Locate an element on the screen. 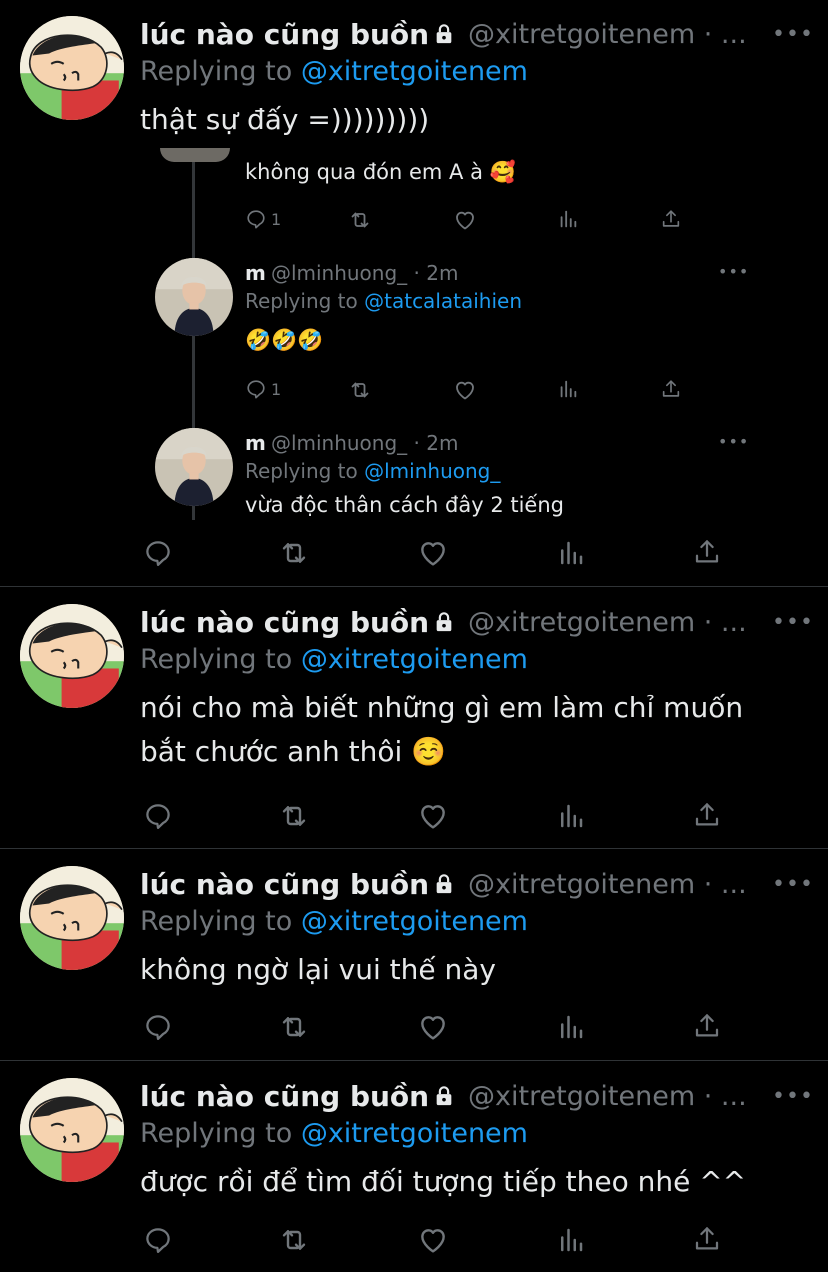  reply-header: m @lminhuong_ · 2m is located at coordinates (351, 443).